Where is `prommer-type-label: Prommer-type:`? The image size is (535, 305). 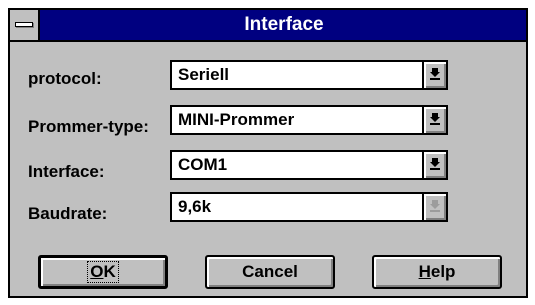 prommer-type-label: Prommer-type: is located at coordinates (88, 126).